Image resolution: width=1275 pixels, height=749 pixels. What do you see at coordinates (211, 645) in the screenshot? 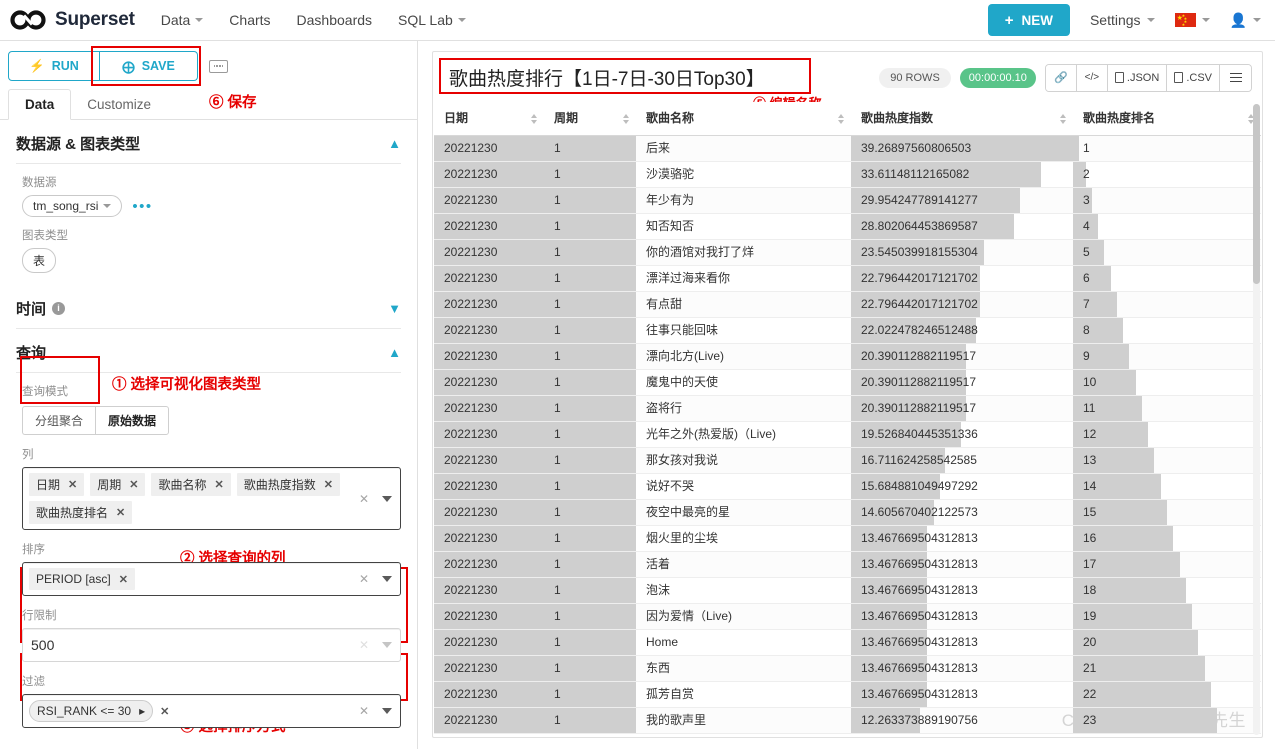
I see `rowlimit-select: 500 ✕` at bounding box center [211, 645].